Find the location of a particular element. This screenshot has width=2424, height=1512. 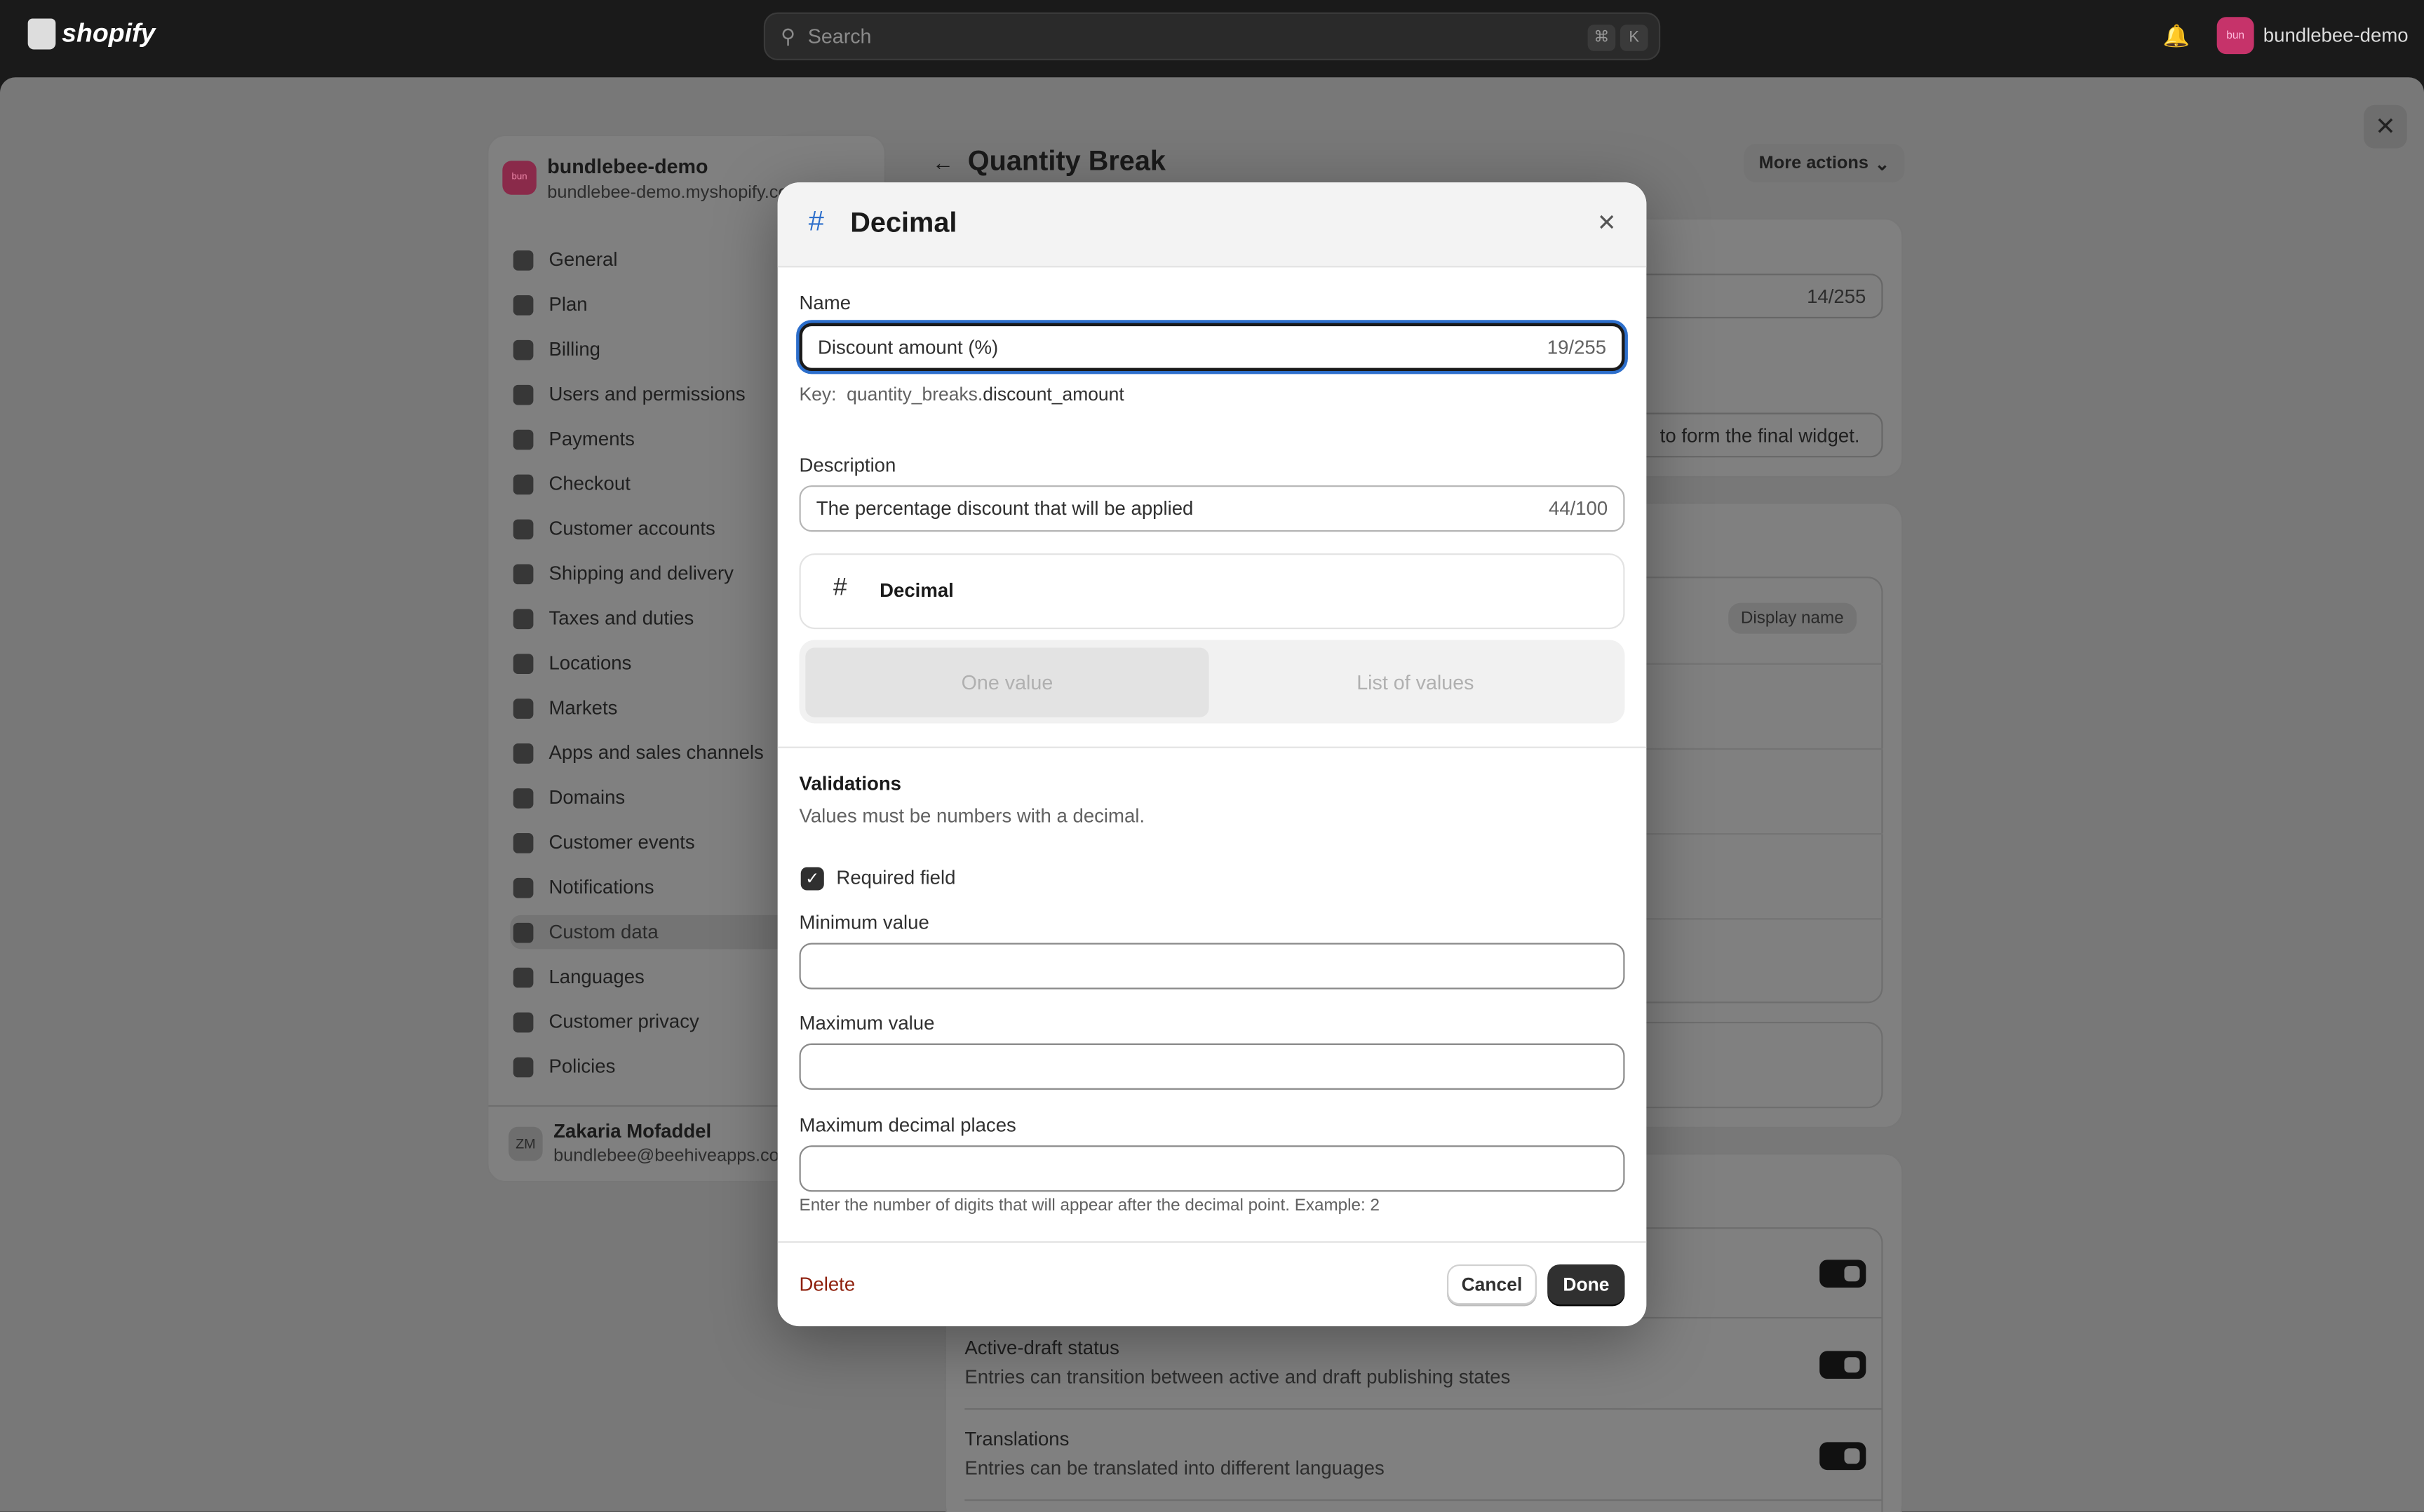

option-toggle is located at coordinates (1842, 1274).